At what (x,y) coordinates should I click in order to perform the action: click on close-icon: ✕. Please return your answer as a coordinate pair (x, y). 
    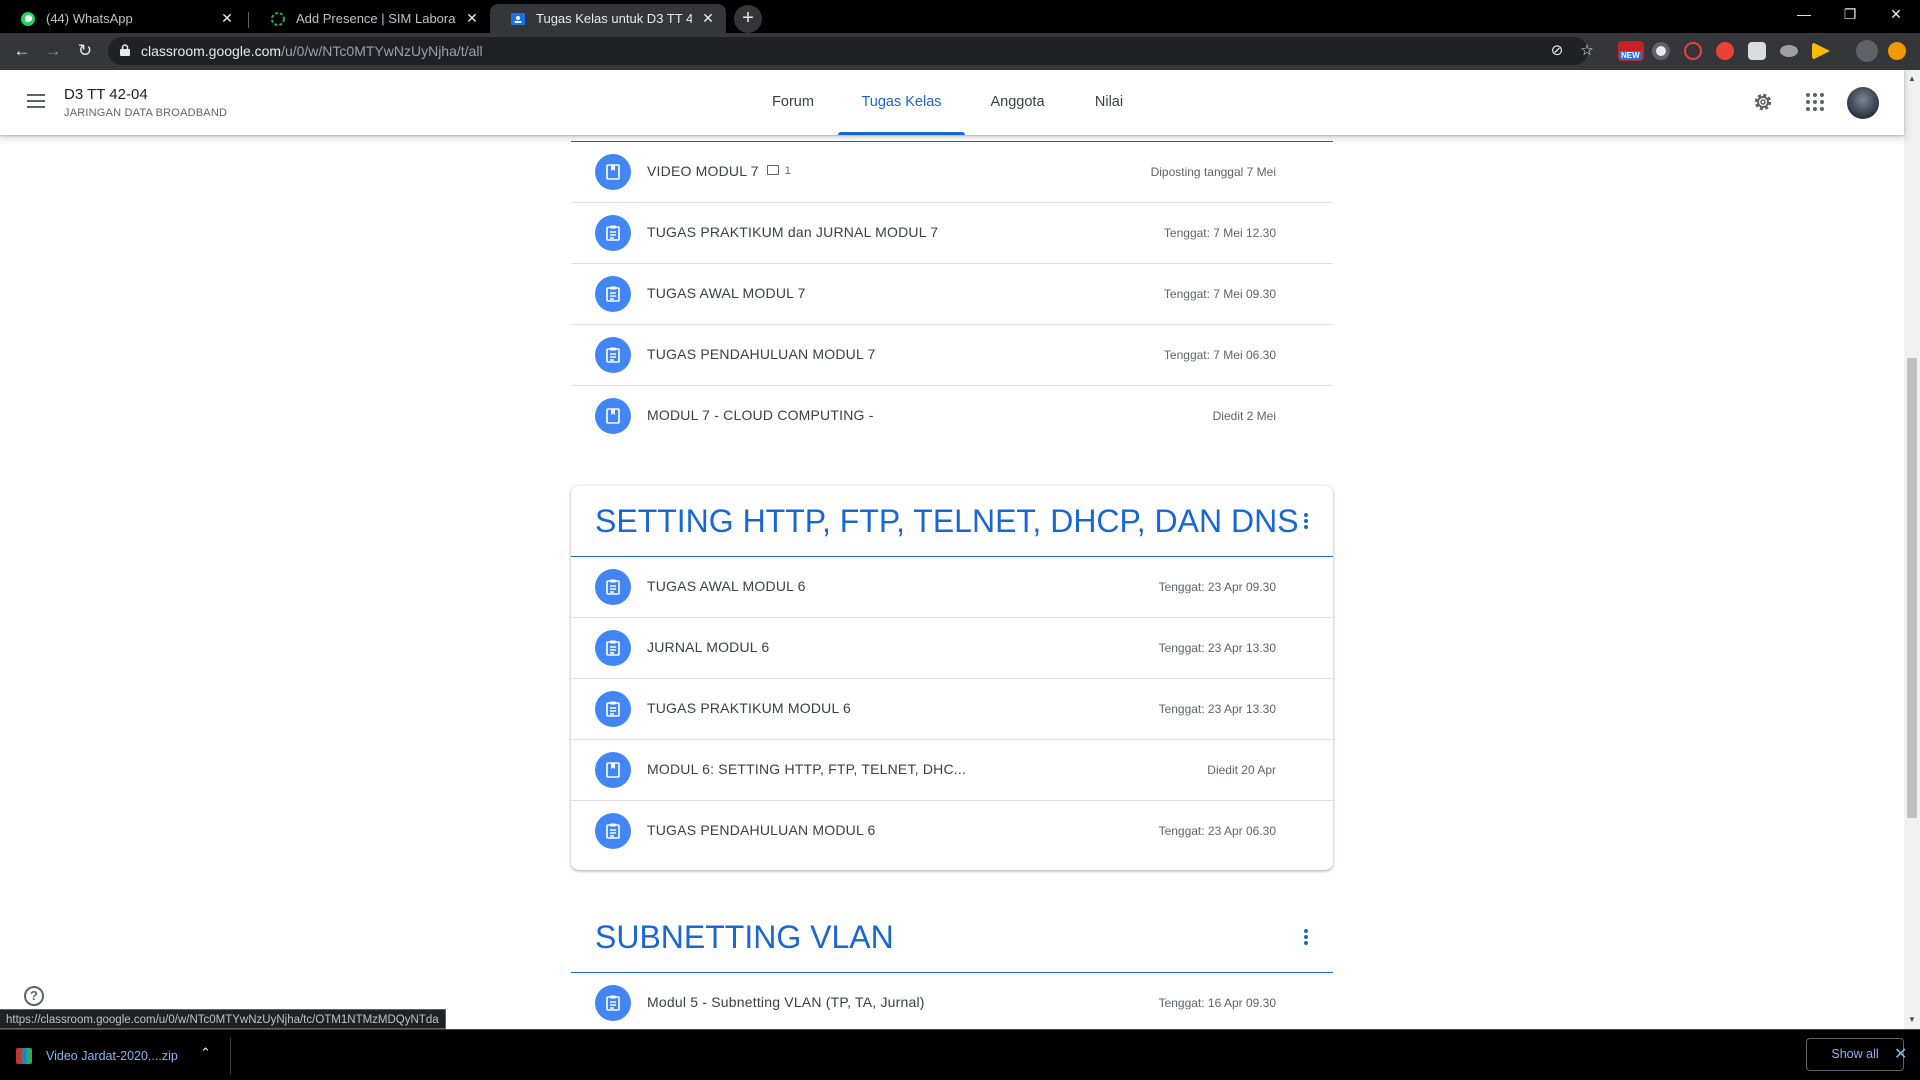
    Looking at the image, I should click on (1900, 1054).